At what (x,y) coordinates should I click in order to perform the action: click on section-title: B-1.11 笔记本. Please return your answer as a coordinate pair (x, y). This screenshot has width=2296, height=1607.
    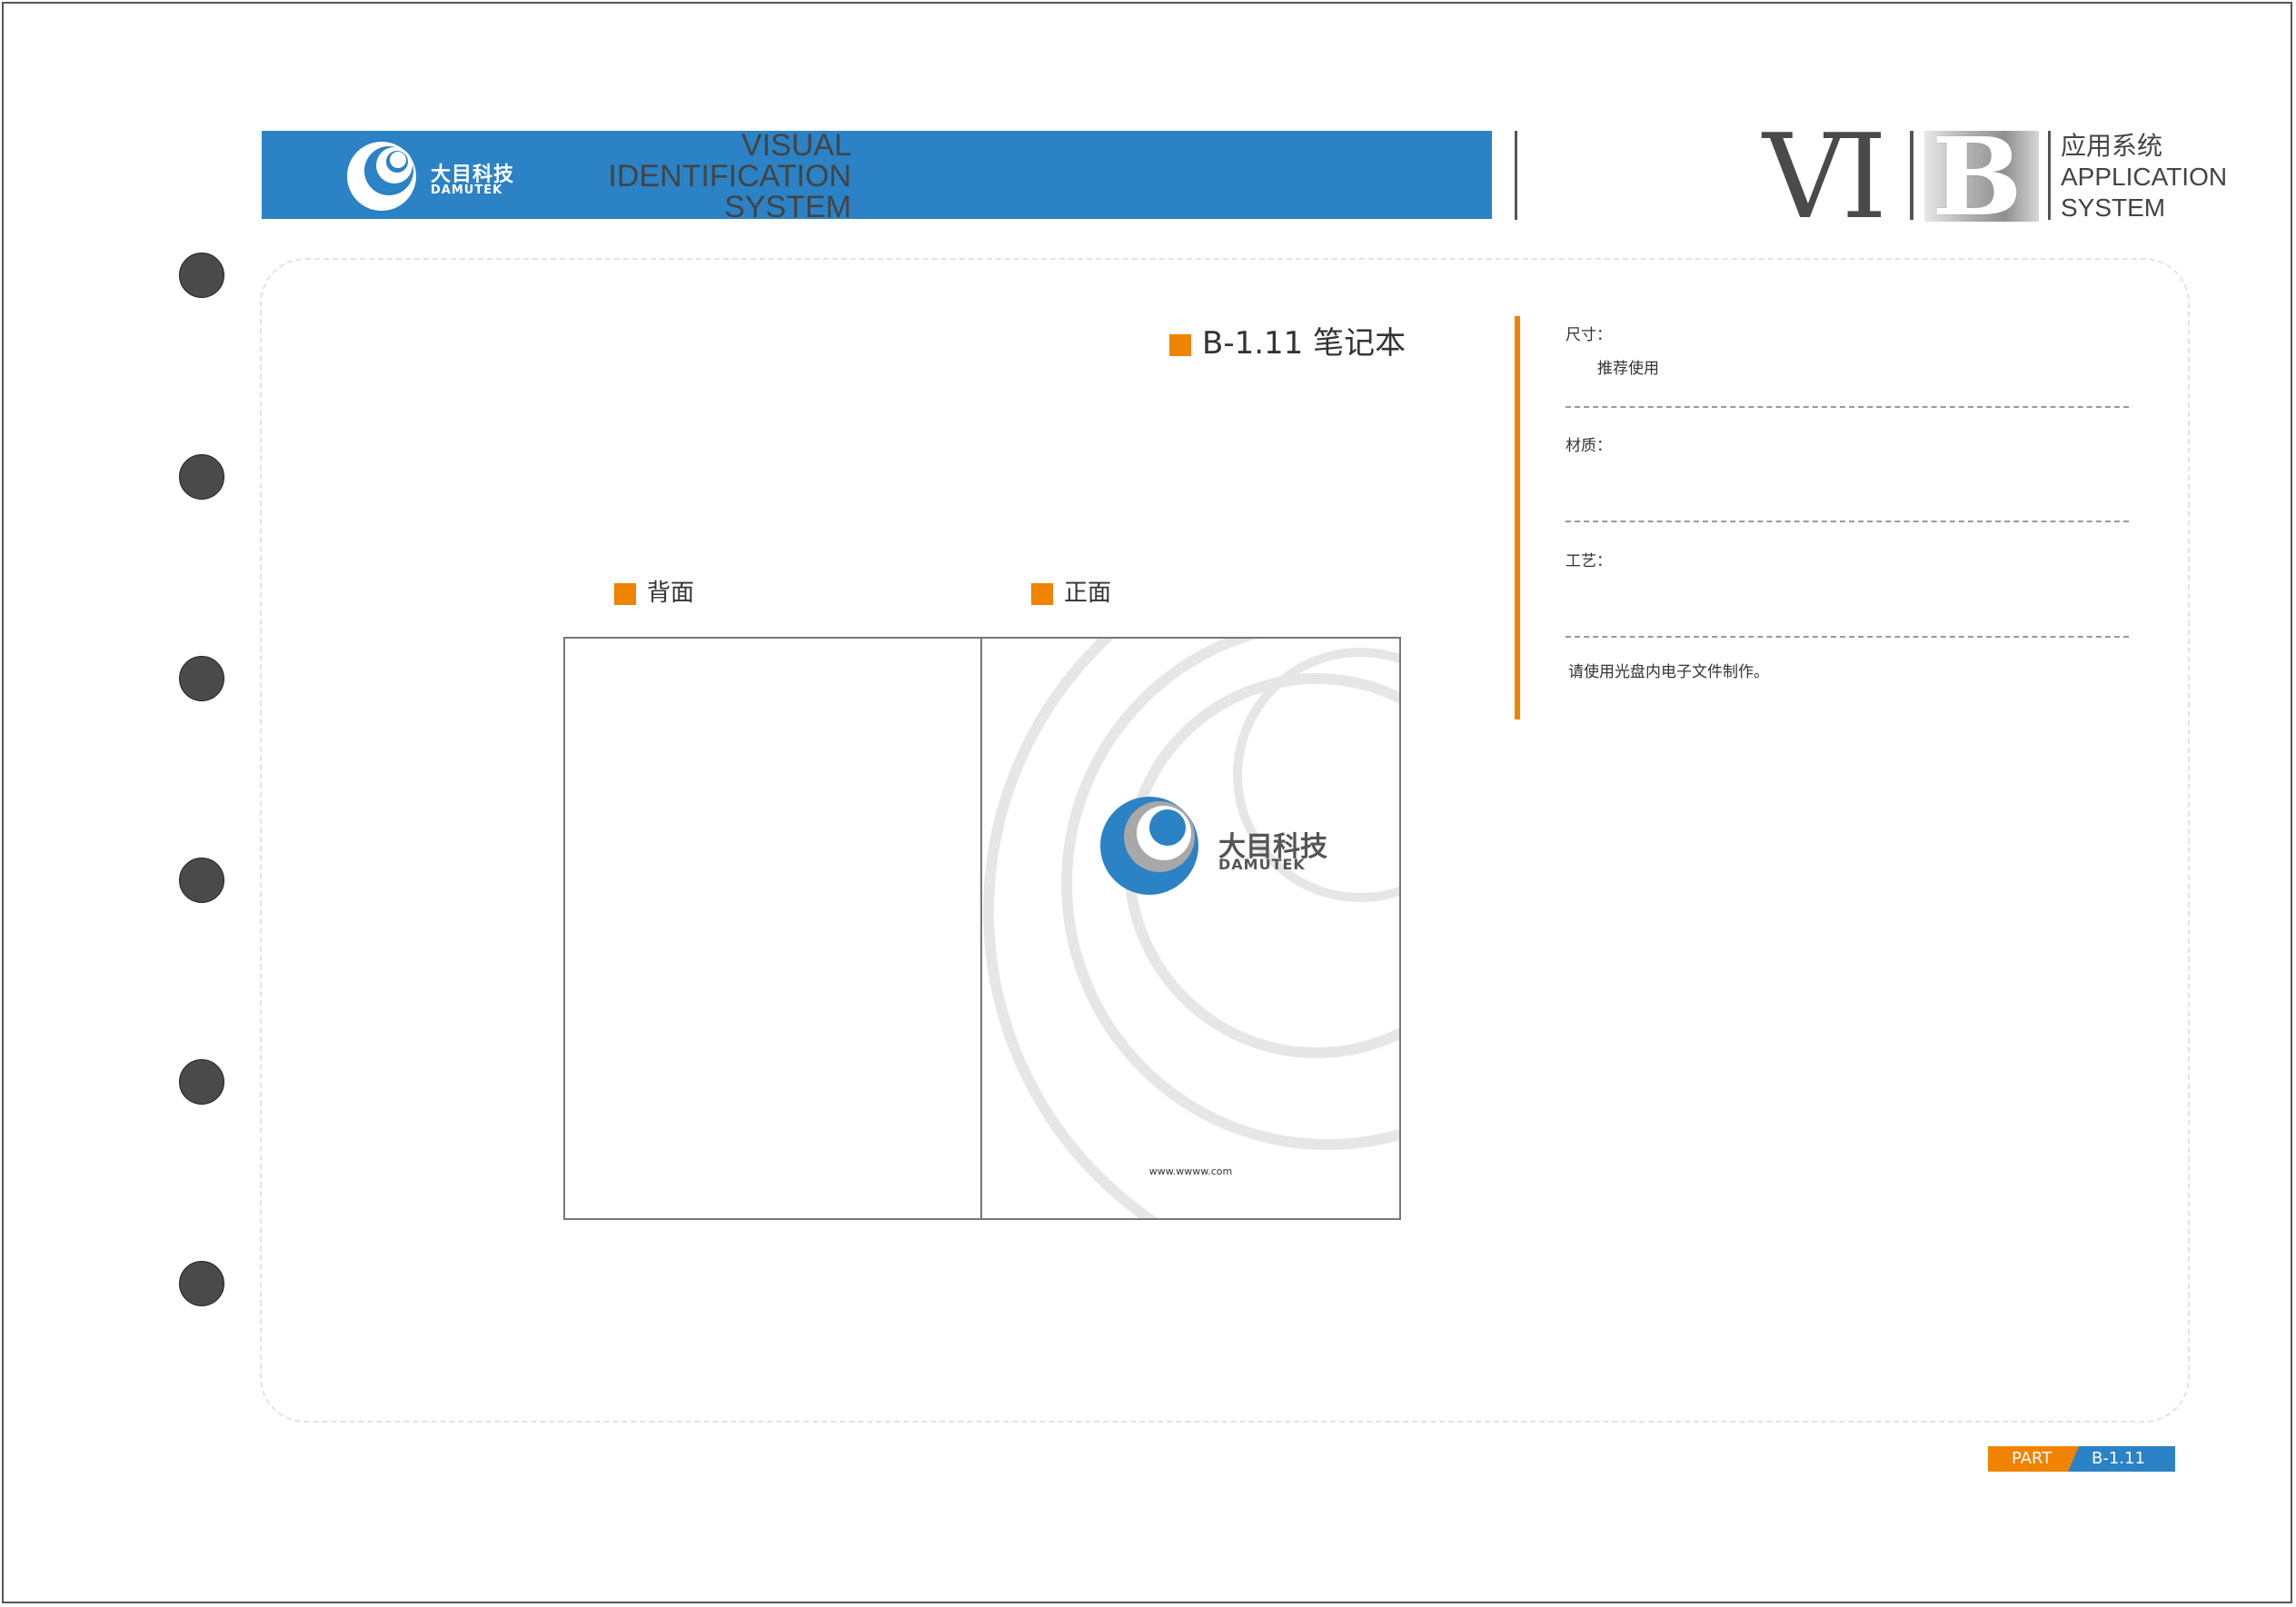
    Looking at the image, I should click on (1287, 340).